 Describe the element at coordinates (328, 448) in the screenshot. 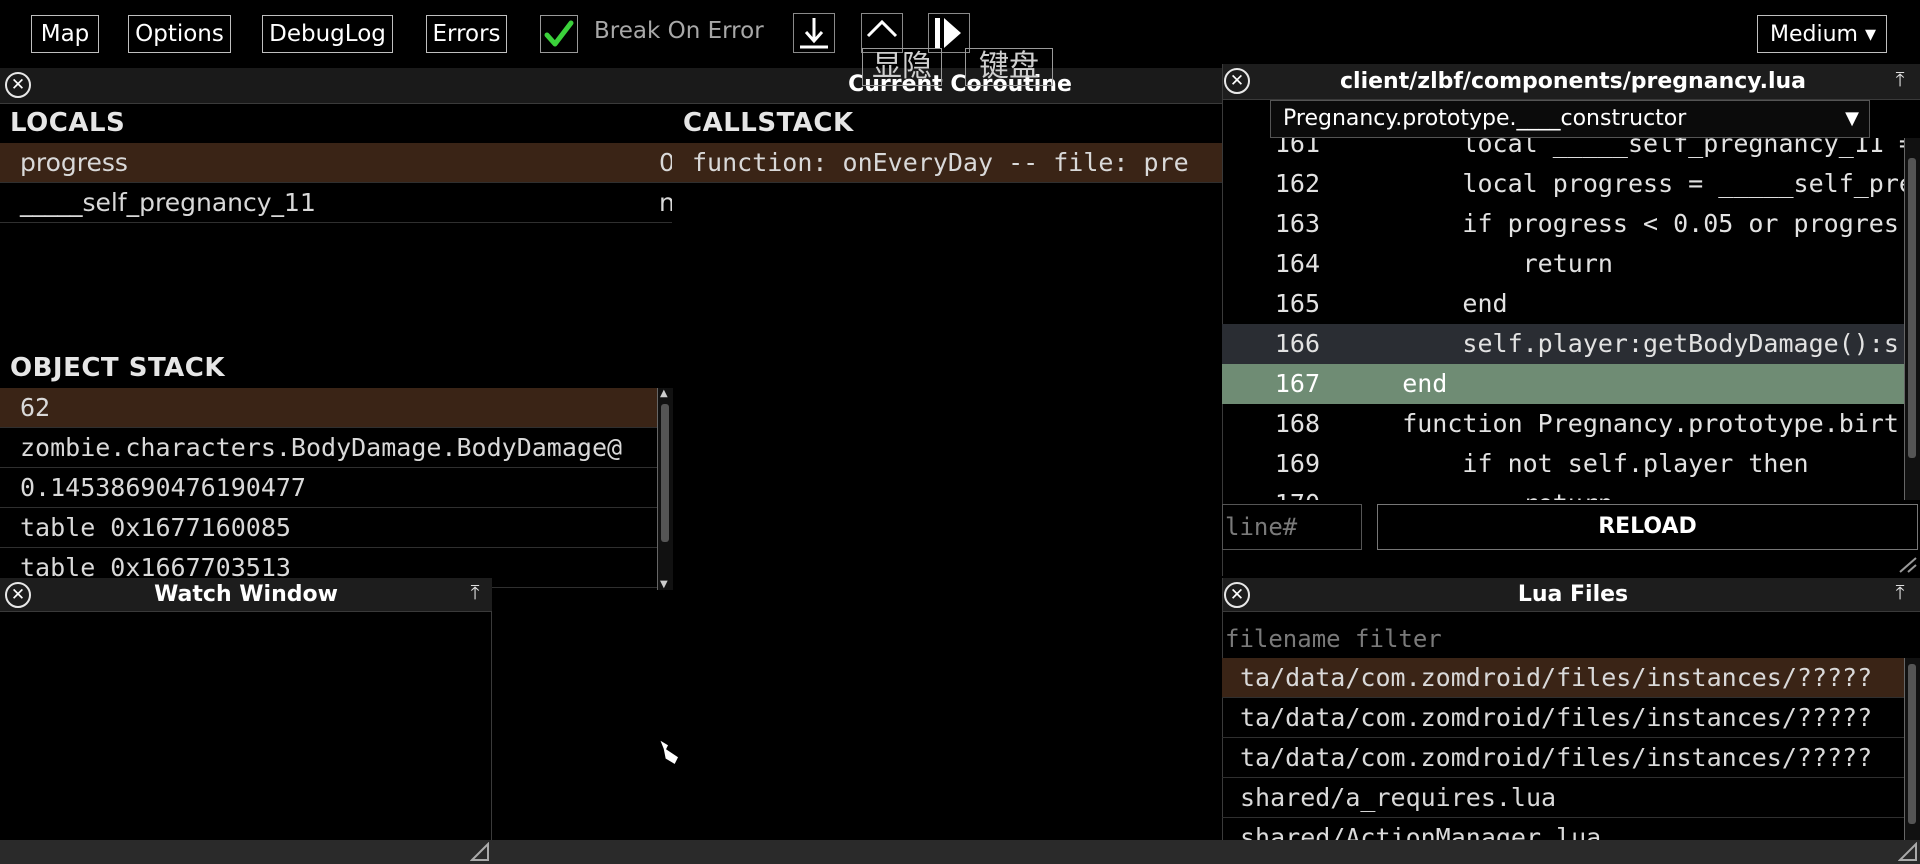

I see `object-stack-row: zombie.characters.BodyDamage.BodyDamage@` at that location.